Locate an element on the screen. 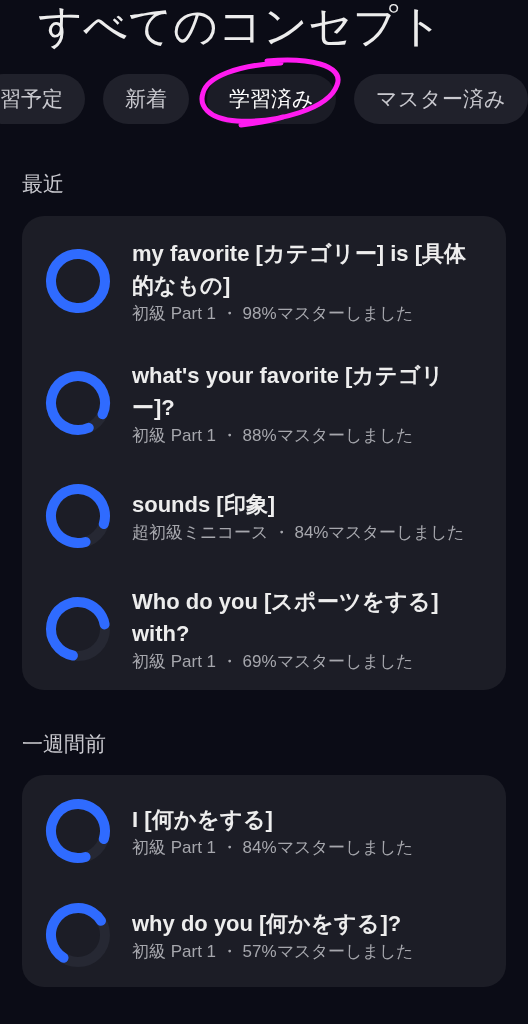 The height and width of the screenshot is (1024, 528). concept-item: what's your favorite [カテゴリー]? 初級 Part 1 ・ 88%マスターしました is located at coordinates (264, 402).